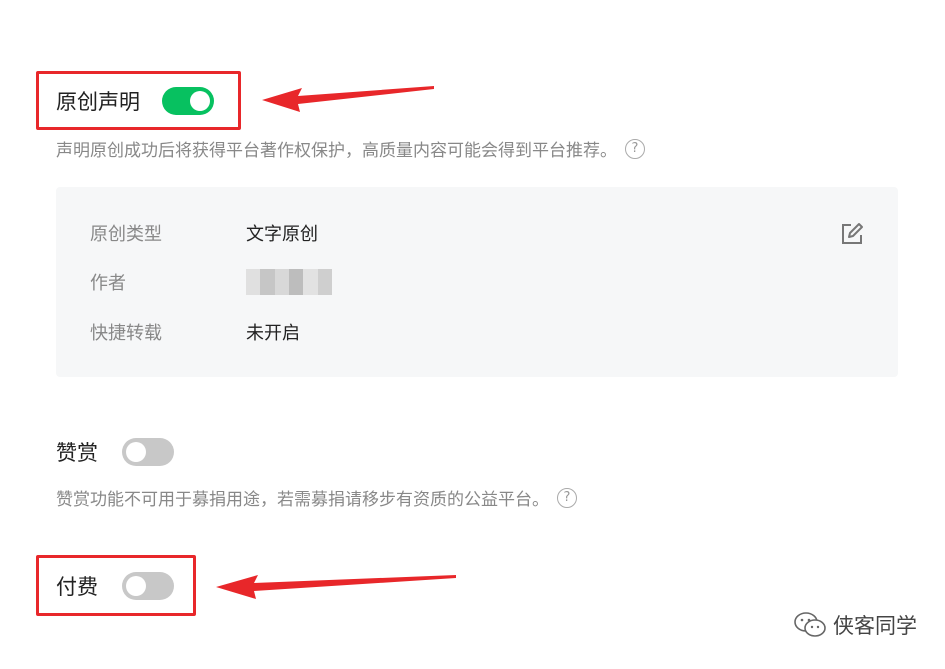 The image size is (945, 669). Describe the element at coordinates (126, 234) in the screenshot. I see `detail-key: 原创类型` at that location.